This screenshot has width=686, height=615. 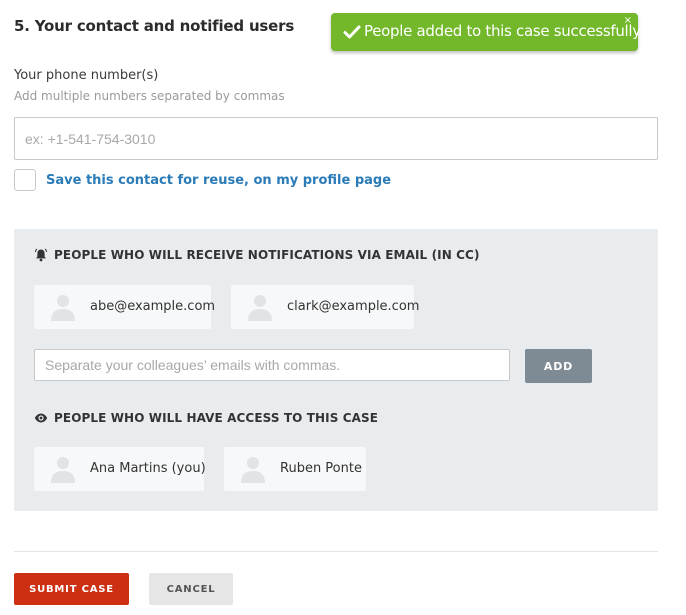 I want to click on phone-label: Your phone number(s), so click(x=86, y=75).